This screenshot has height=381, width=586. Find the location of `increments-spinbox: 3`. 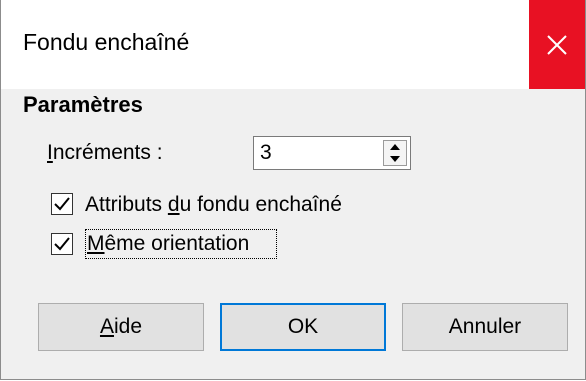

increments-spinbox: 3 is located at coordinates (332, 153).